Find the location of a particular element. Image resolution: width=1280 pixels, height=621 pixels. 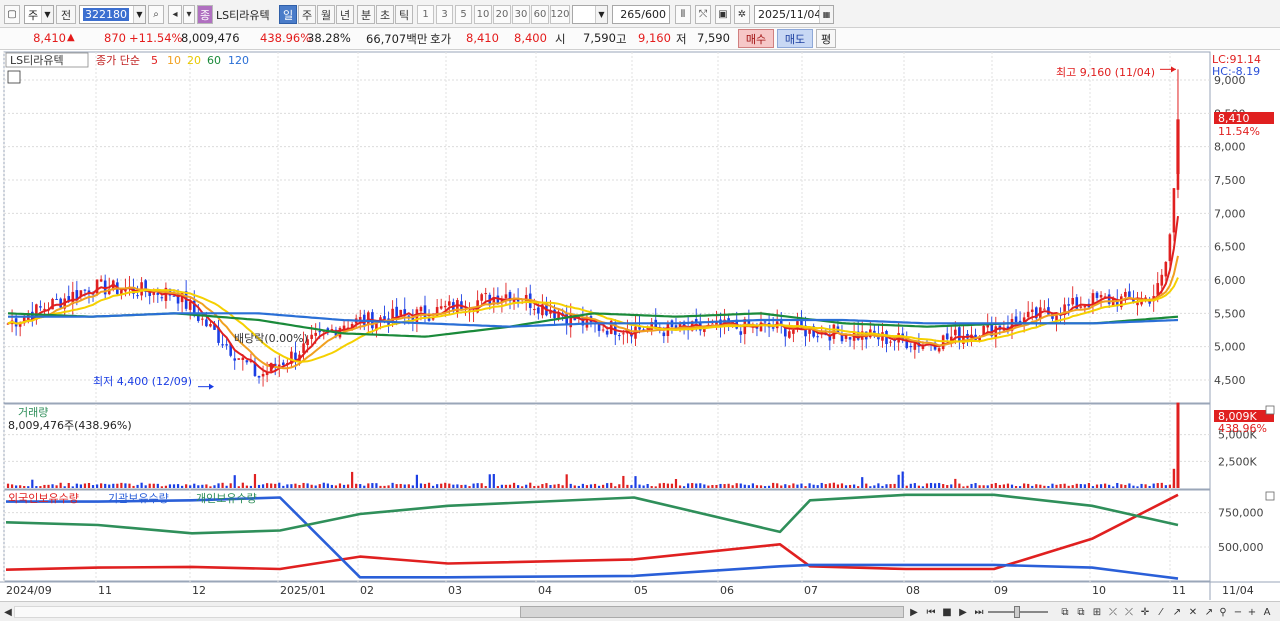

volume-panel-close-icon is located at coordinates (1270, 410).